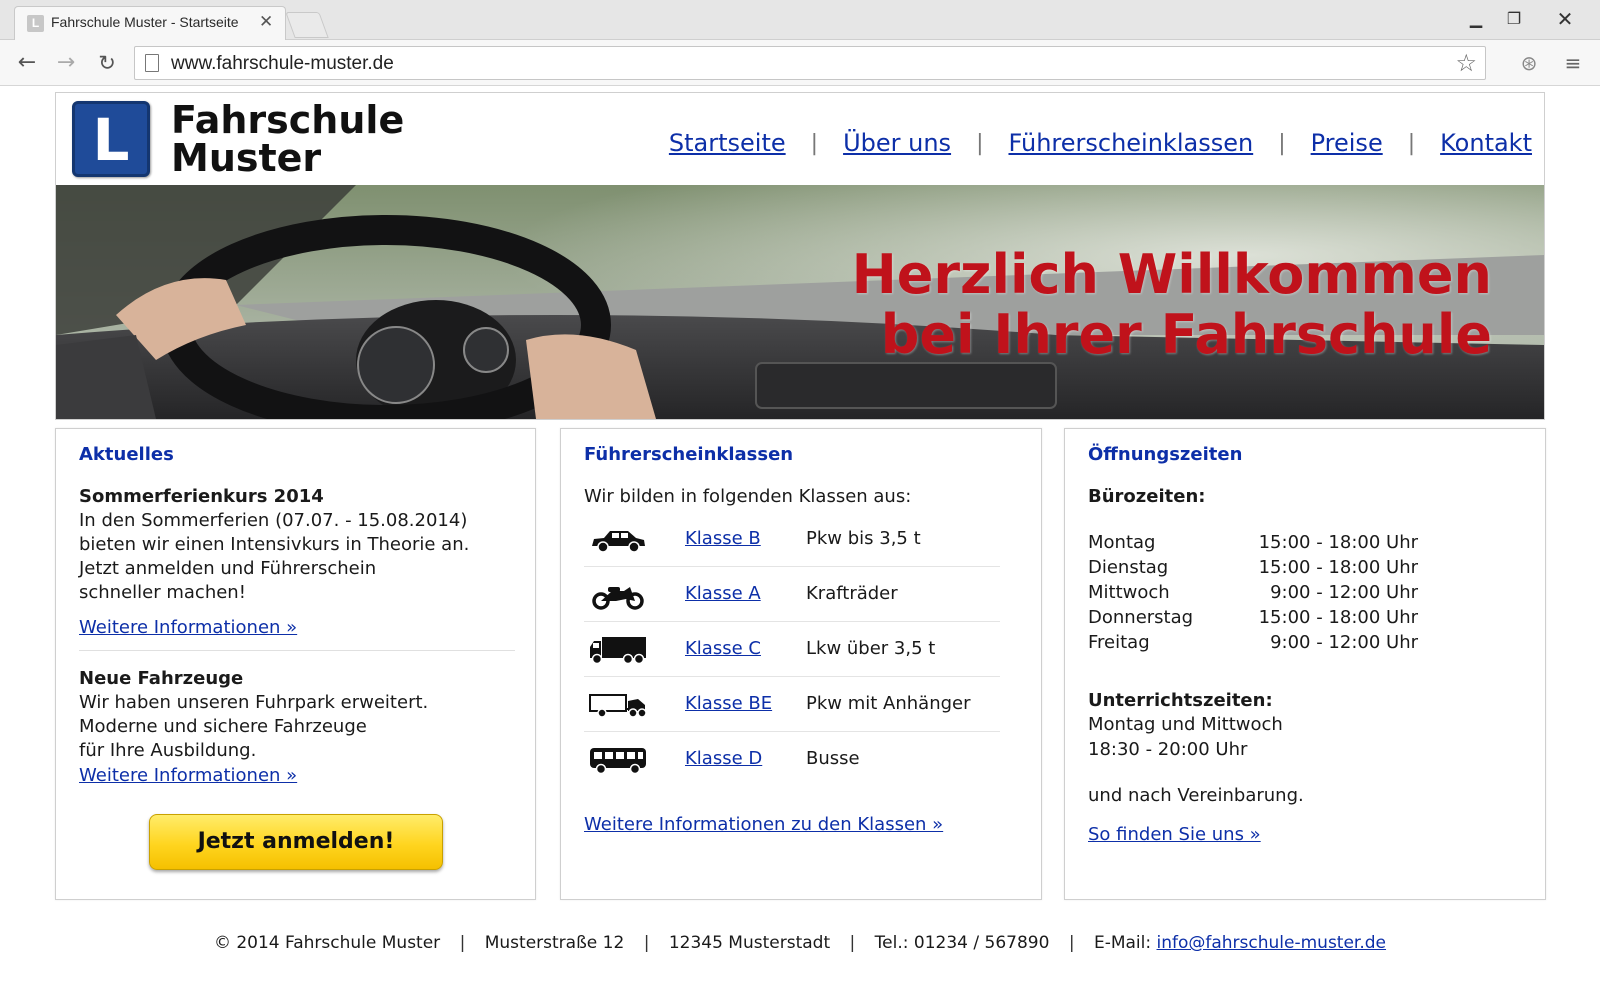 The width and height of the screenshot is (1600, 1008). Describe the element at coordinates (1196, 795) in the screenshot. I see `appointment-note: und nach Vereinbarung.` at that location.